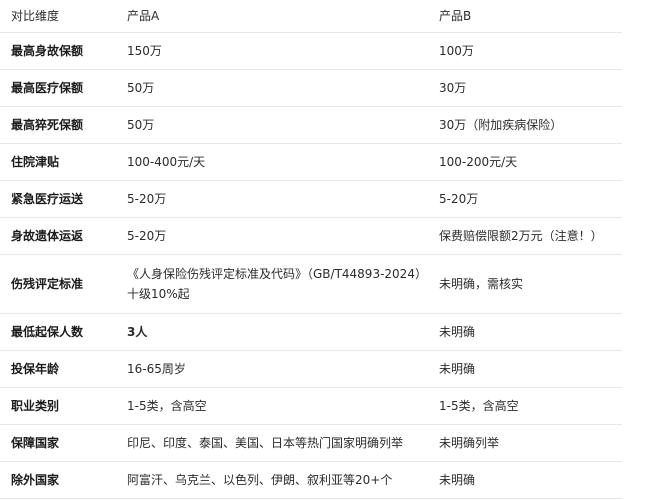  What do you see at coordinates (525, 88) in the screenshot?
I see `row-product-b: 30万` at bounding box center [525, 88].